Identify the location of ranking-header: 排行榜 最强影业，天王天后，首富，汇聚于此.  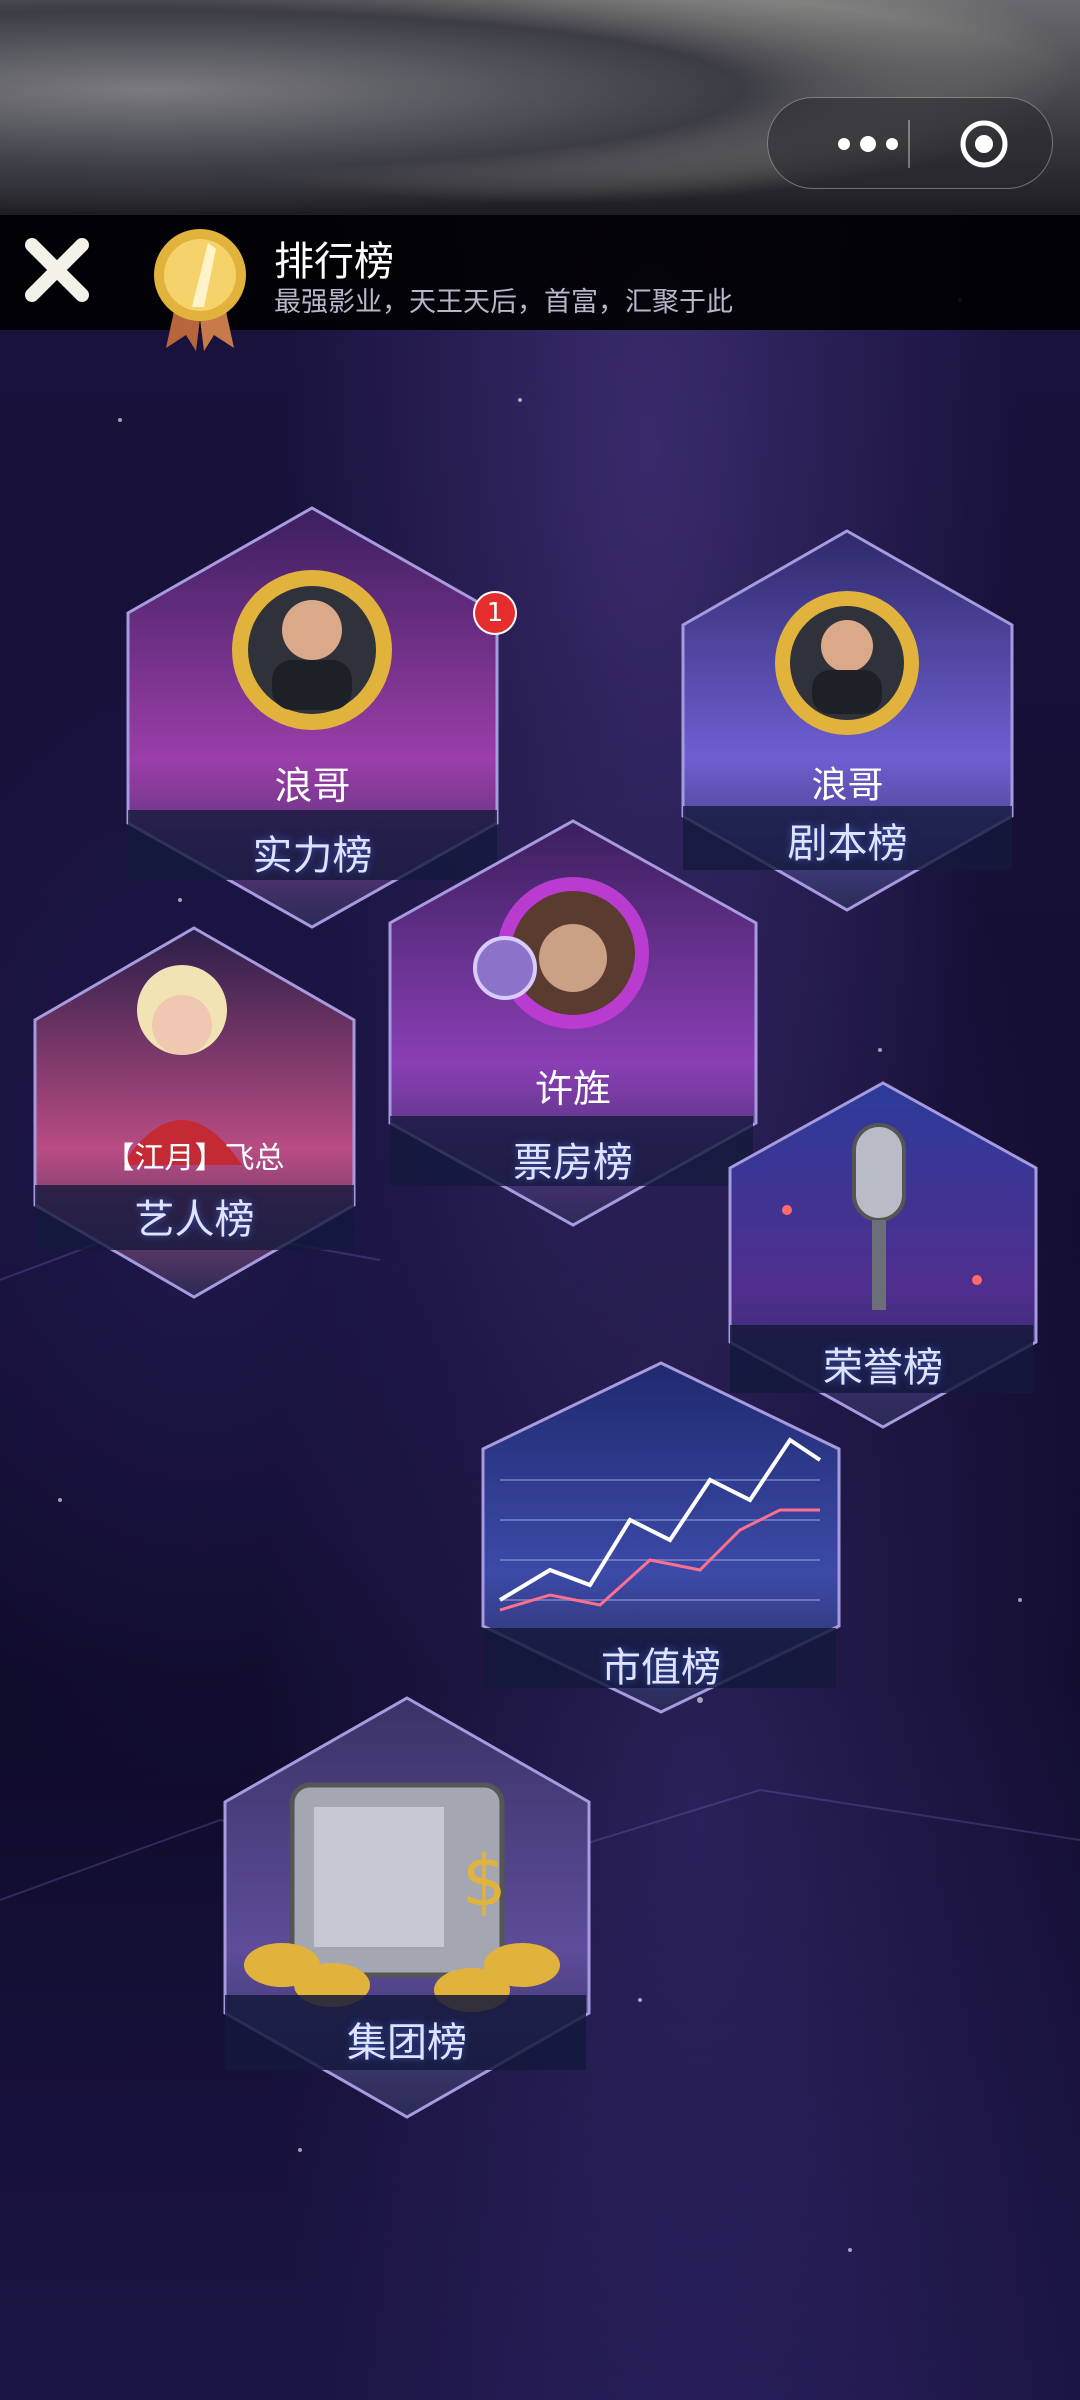
(540, 283).